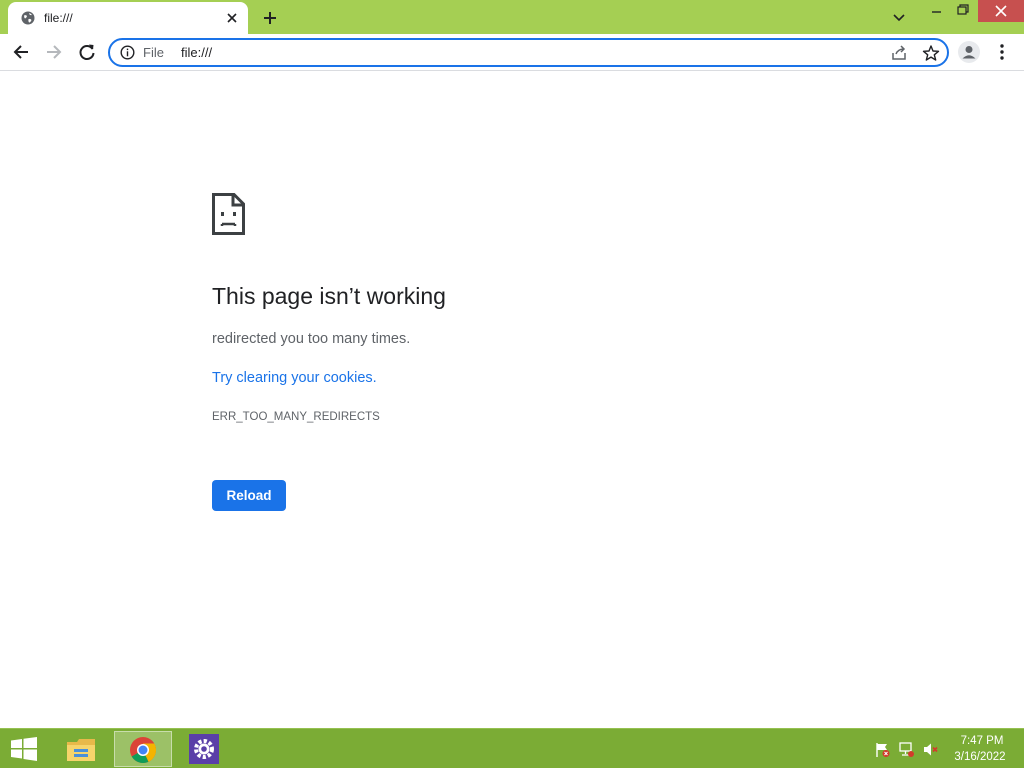 The height and width of the screenshot is (768, 1024). What do you see at coordinates (329, 296) in the screenshot?
I see `error-title: This page isn’t working` at bounding box center [329, 296].